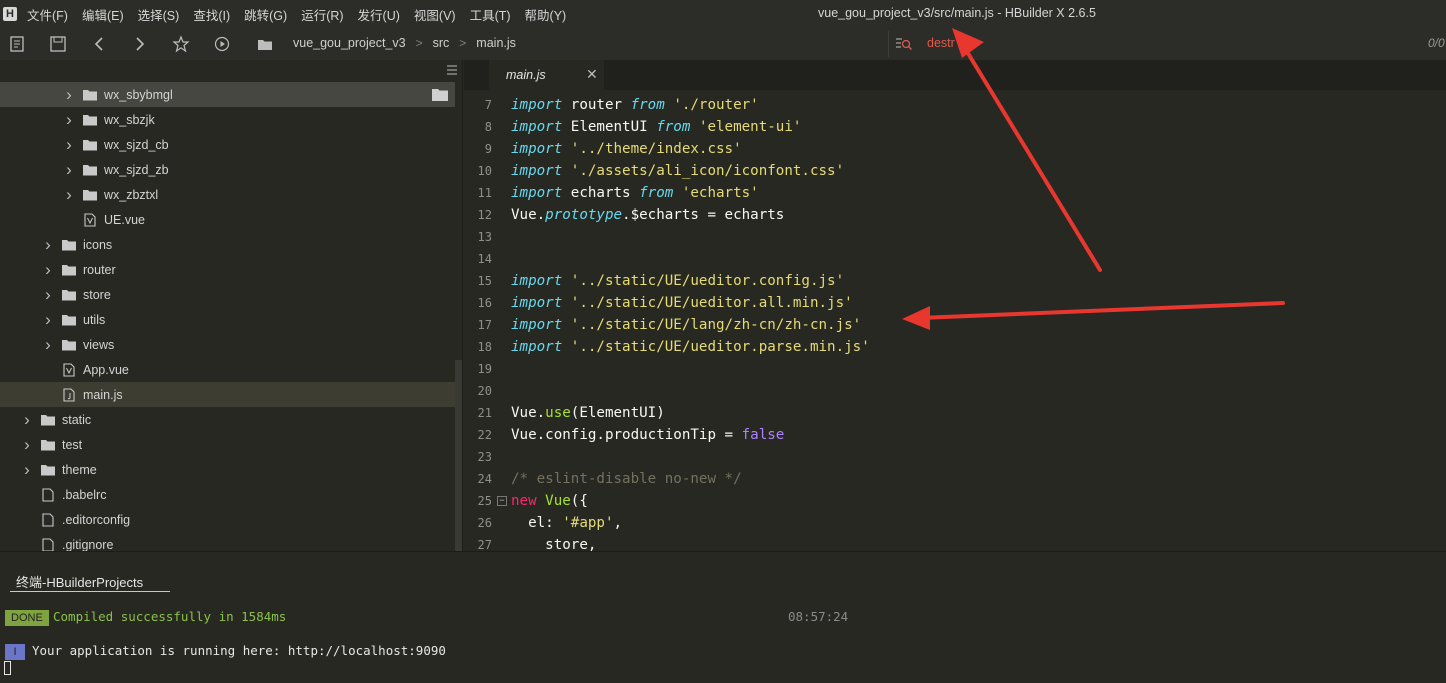 The width and height of the screenshot is (1446, 683). Describe the element at coordinates (955, 501) in the screenshot. I see `code-line: 25− new Vue({` at that location.